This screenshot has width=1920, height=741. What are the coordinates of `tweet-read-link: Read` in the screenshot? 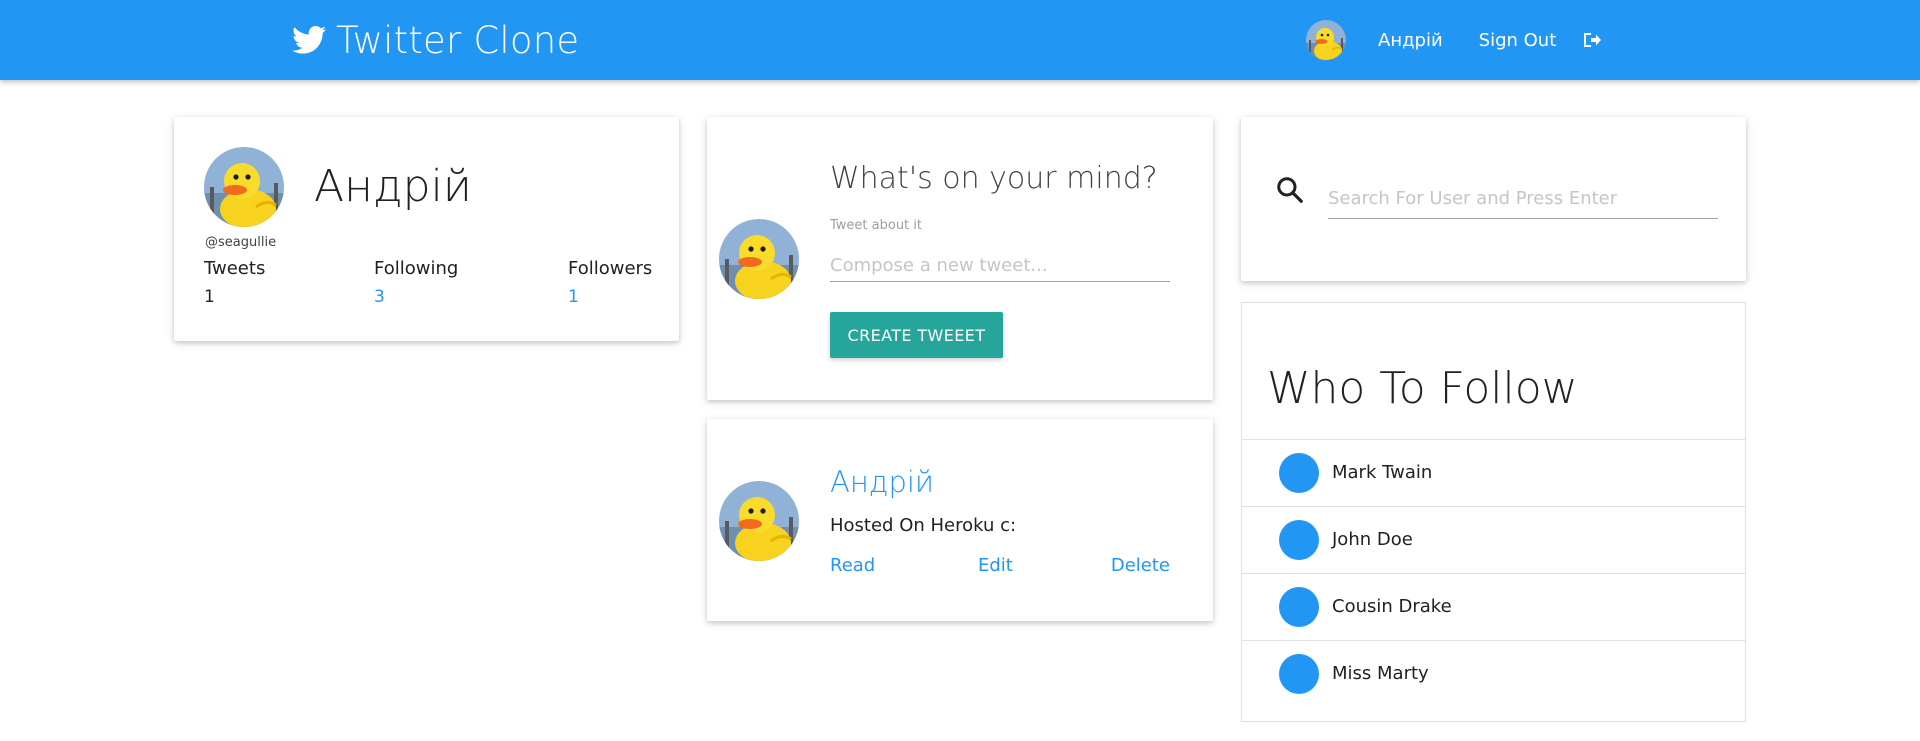 It's located at (852, 565).